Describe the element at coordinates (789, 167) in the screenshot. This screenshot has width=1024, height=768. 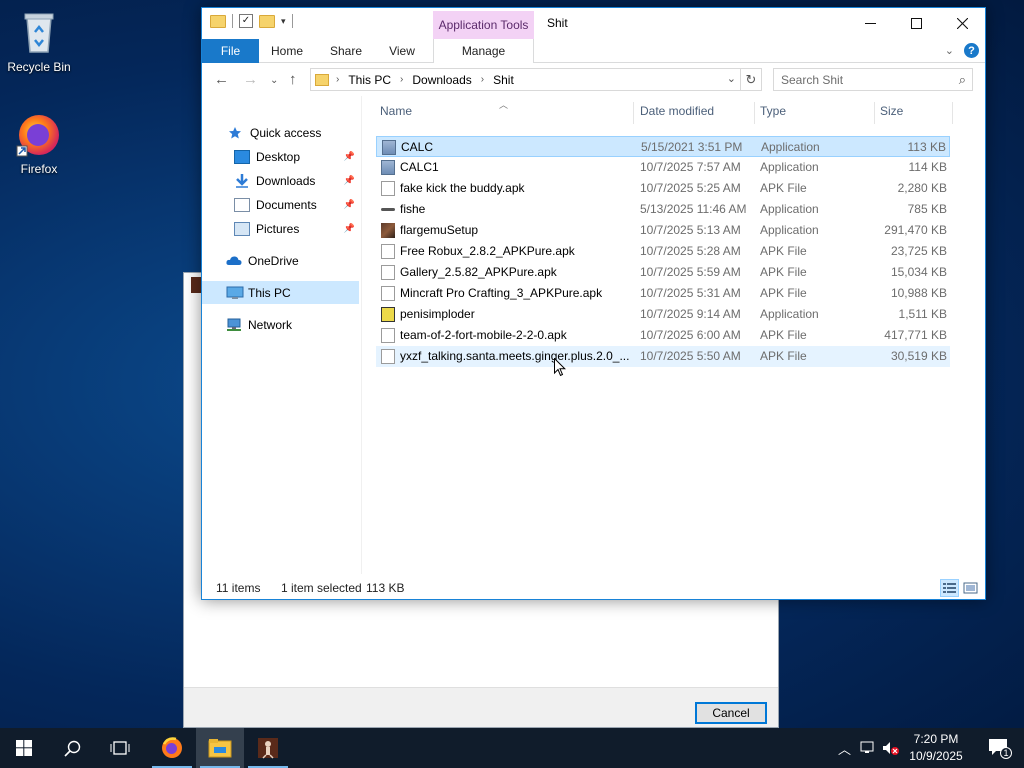
I see `file-type: Application` at that location.